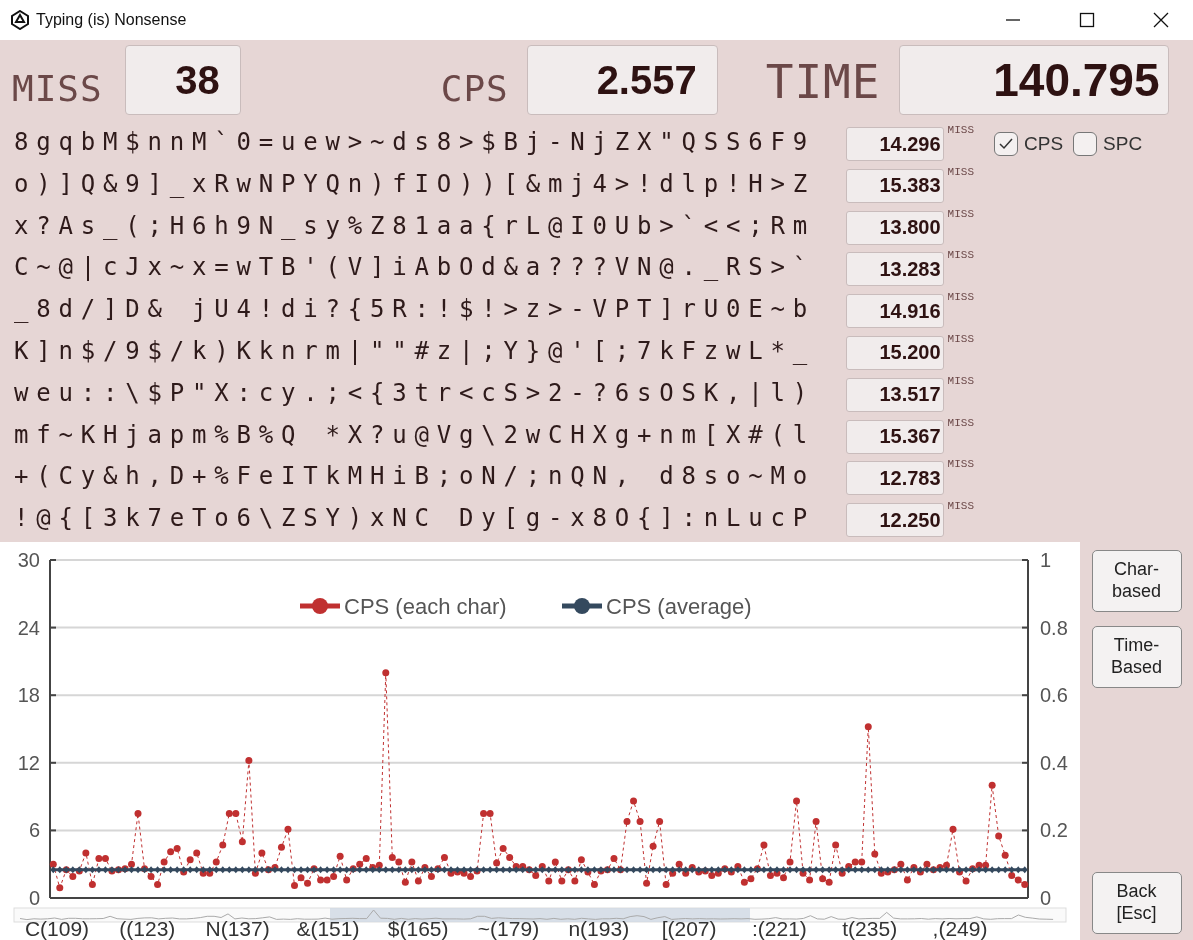  I want to click on line-time-value: 15.200, so click(894, 353).